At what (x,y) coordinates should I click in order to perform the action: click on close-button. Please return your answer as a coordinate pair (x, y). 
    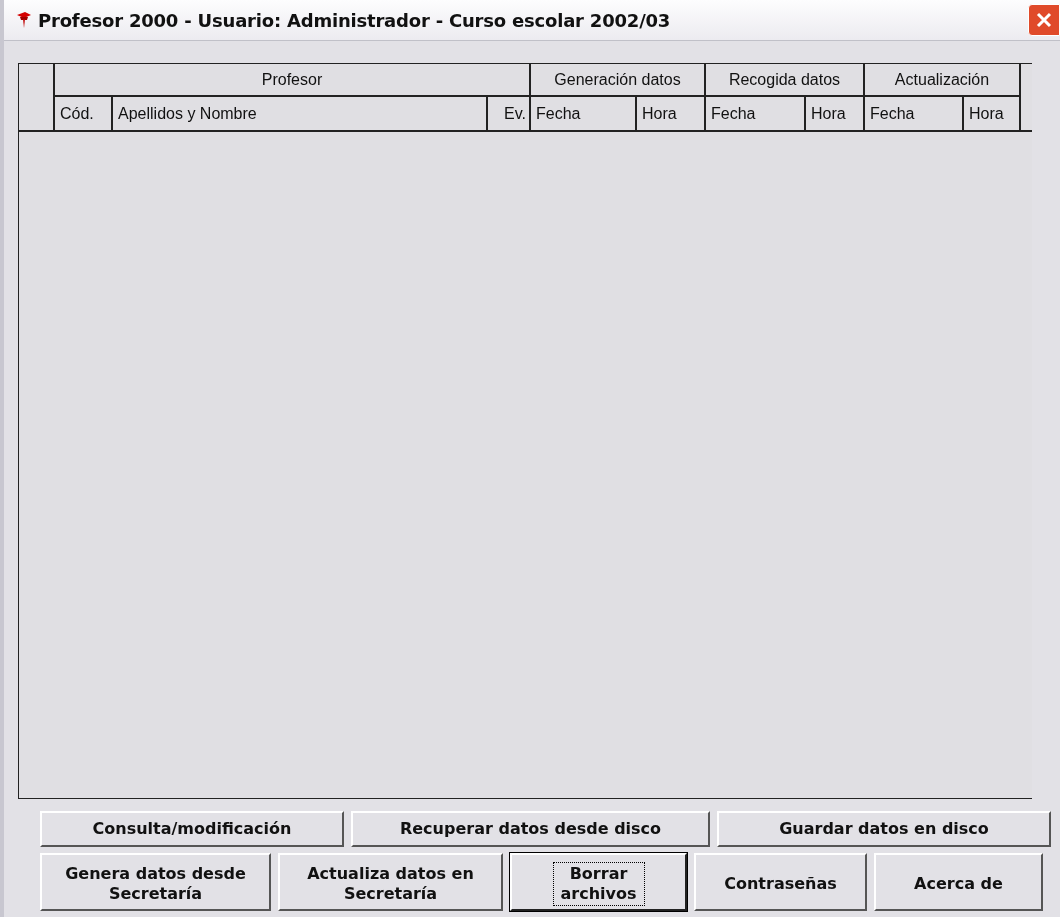
    Looking at the image, I should click on (1044, 20).